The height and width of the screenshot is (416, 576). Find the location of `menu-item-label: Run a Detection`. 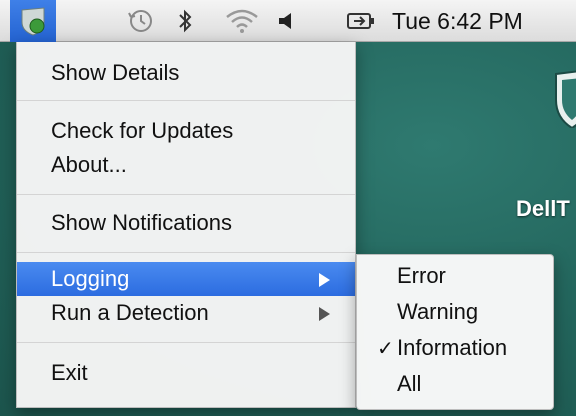

menu-item-label: Run a Detection is located at coordinates (130, 312).